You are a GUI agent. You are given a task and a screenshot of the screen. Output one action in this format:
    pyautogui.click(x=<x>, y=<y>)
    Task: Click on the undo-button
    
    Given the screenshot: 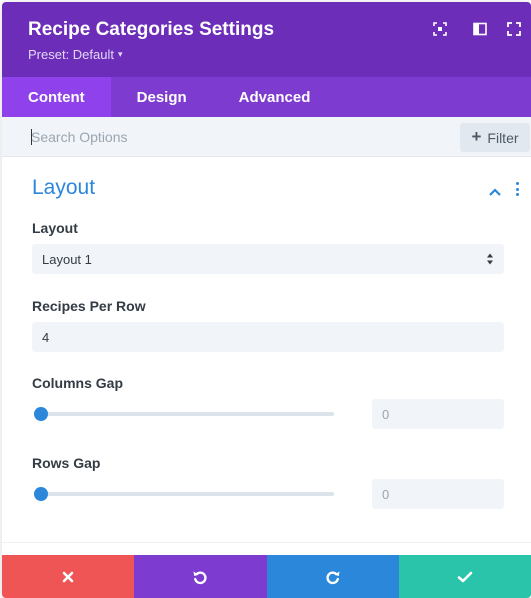 What is the action you would take?
    pyautogui.click(x=200, y=576)
    